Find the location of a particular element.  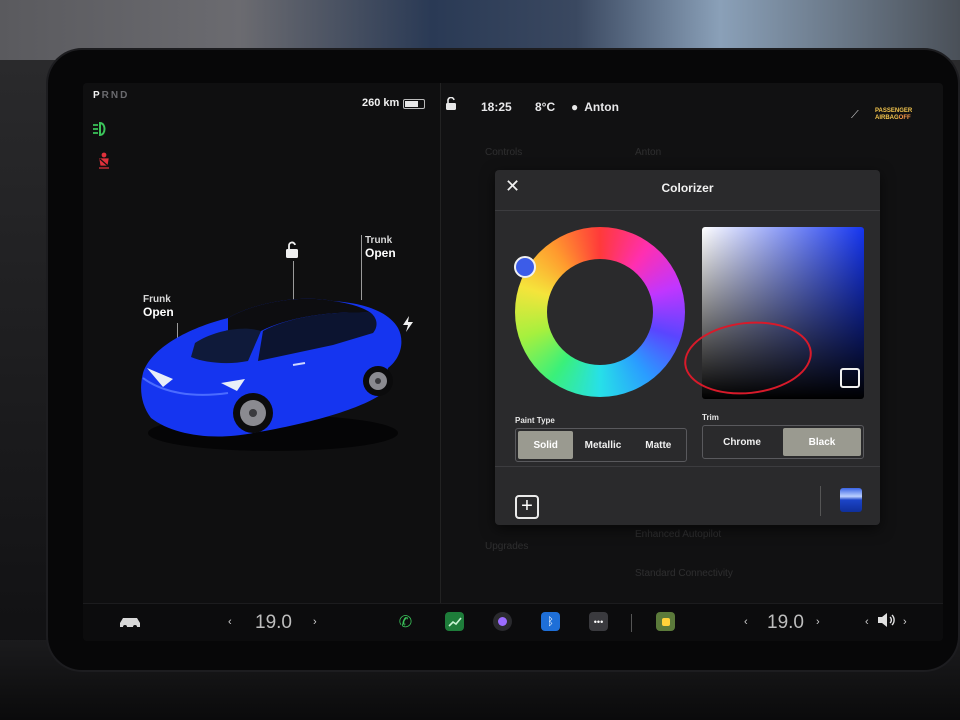

gear-others: RND is located at coordinates (115, 95).